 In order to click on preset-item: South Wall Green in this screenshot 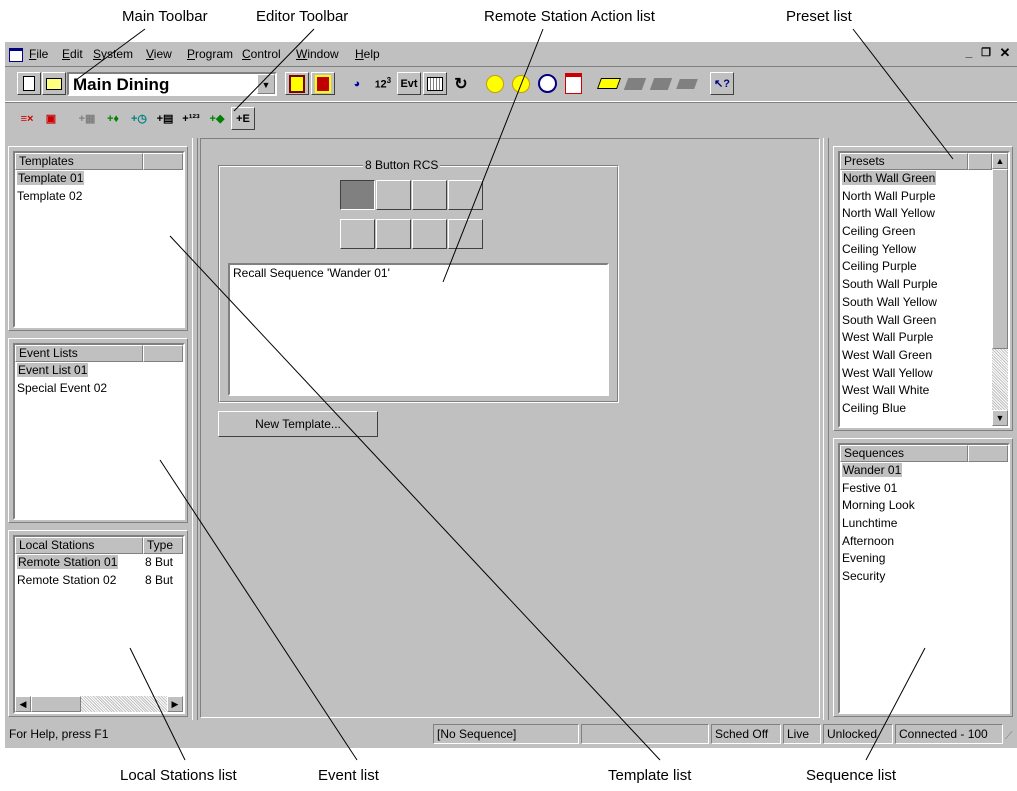, I will do `click(916, 321)`.